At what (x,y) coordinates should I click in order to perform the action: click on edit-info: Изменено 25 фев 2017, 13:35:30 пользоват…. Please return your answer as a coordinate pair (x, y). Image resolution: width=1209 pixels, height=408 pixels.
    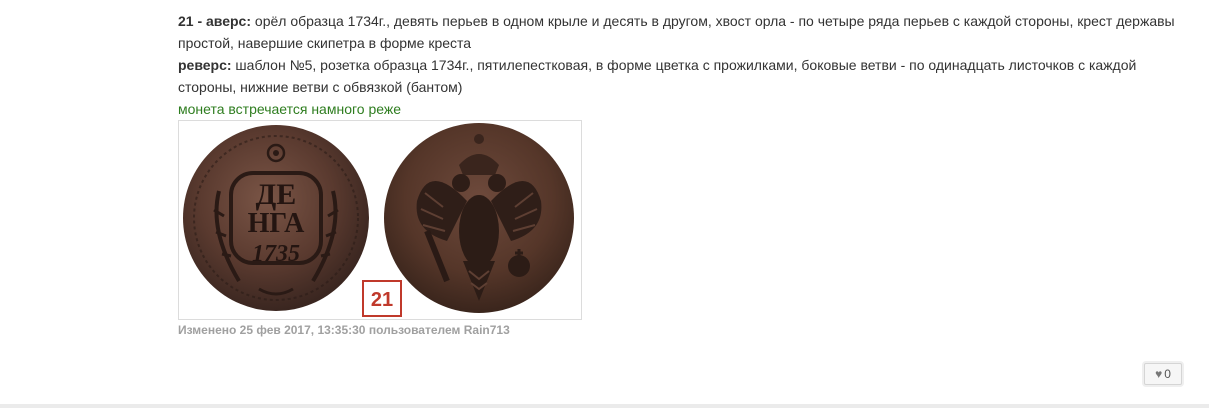
    Looking at the image, I should click on (344, 330).